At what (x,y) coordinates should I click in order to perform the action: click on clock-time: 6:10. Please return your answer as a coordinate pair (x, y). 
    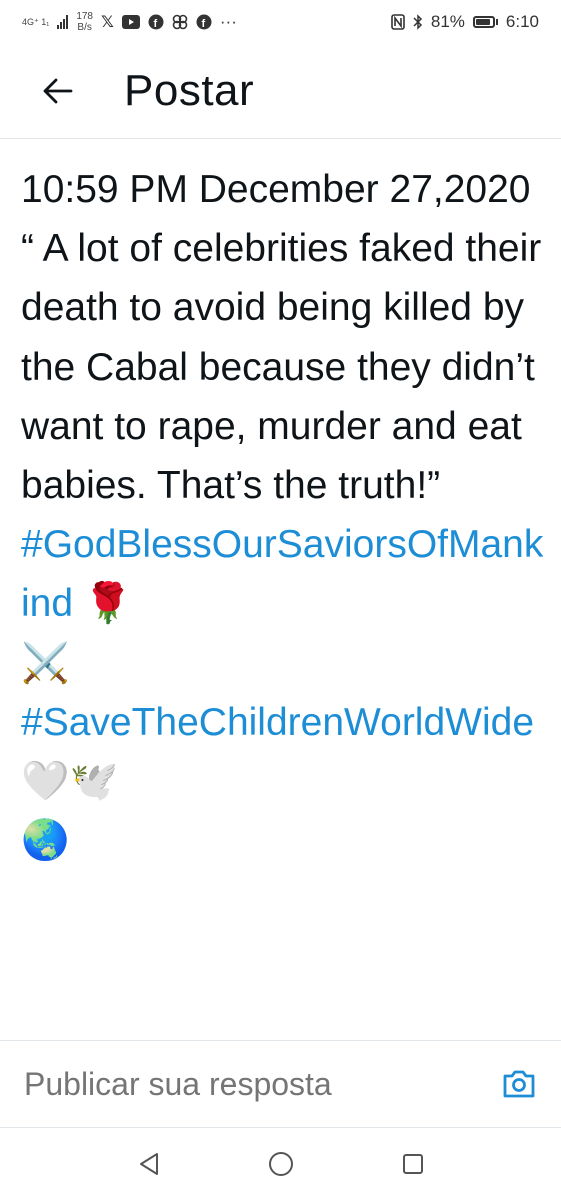
    Looking at the image, I should click on (522, 21).